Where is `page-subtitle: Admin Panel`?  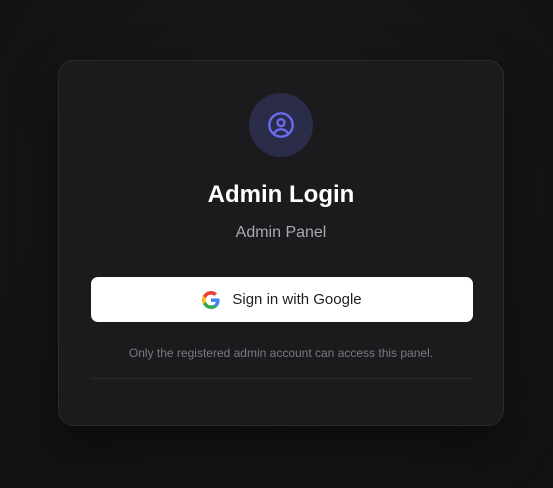
page-subtitle: Admin Panel is located at coordinates (281, 232).